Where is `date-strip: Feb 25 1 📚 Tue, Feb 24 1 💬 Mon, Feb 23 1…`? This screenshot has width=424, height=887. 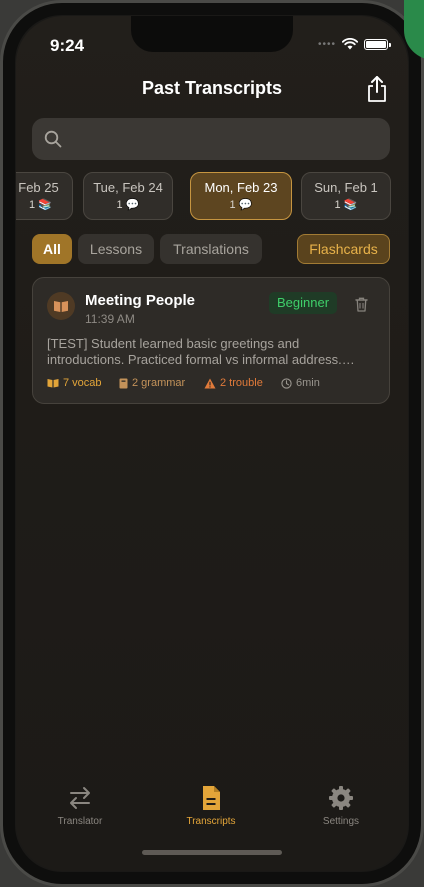
date-strip: Feb 25 1 📚 Tue, Feb 24 1 💬 Mon, Feb 23 1… is located at coordinates (212, 196).